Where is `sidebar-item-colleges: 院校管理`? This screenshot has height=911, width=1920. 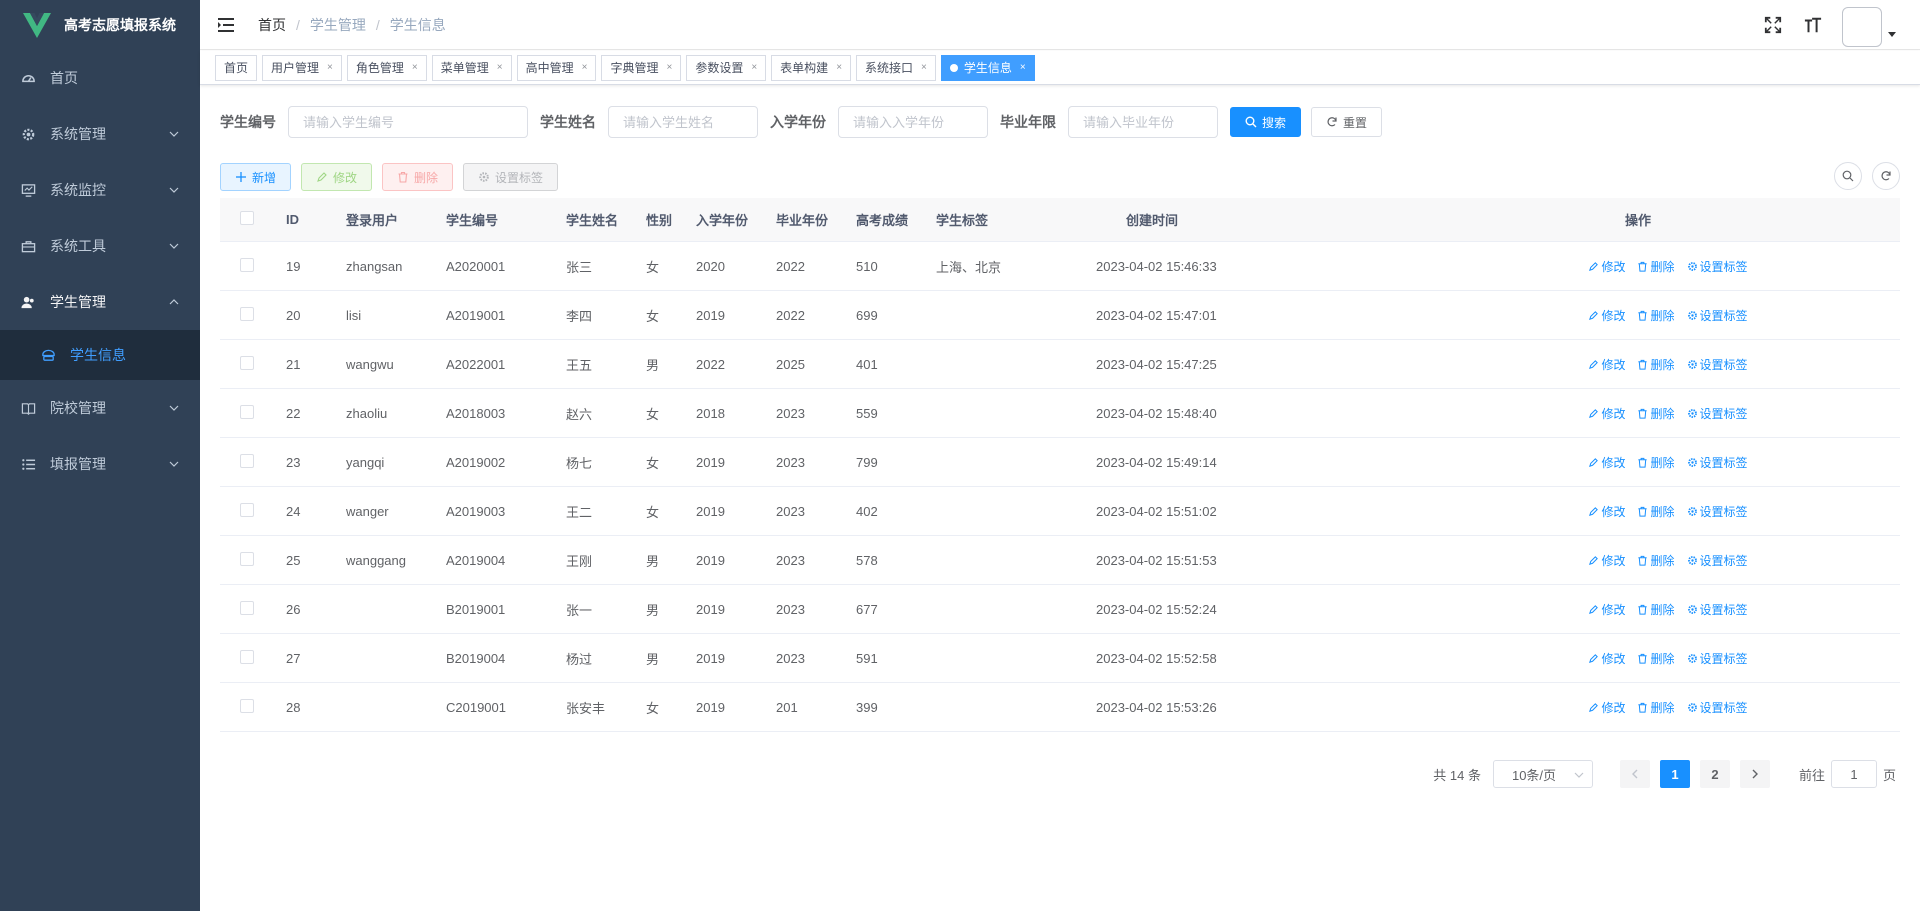
sidebar-item-colleges: 院校管理 is located at coordinates (100, 408).